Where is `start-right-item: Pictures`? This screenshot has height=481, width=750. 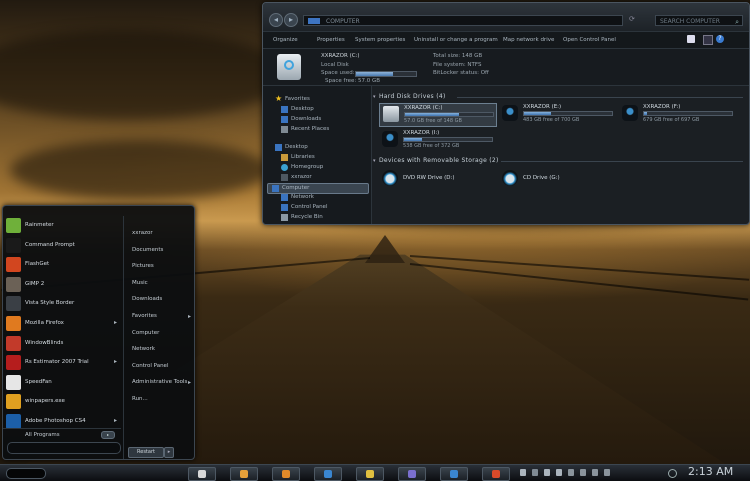 start-right-item: Pictures is located at coordinates (143, 266).